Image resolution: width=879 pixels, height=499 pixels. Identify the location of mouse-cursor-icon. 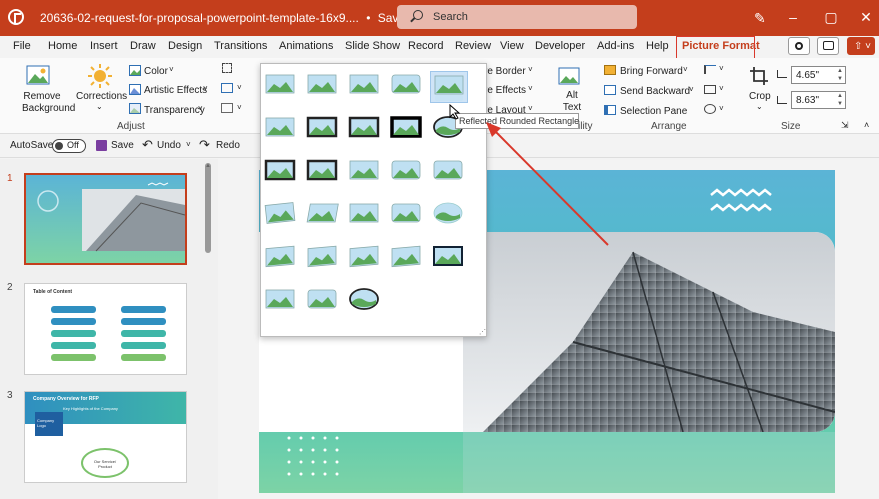
(455, 112).